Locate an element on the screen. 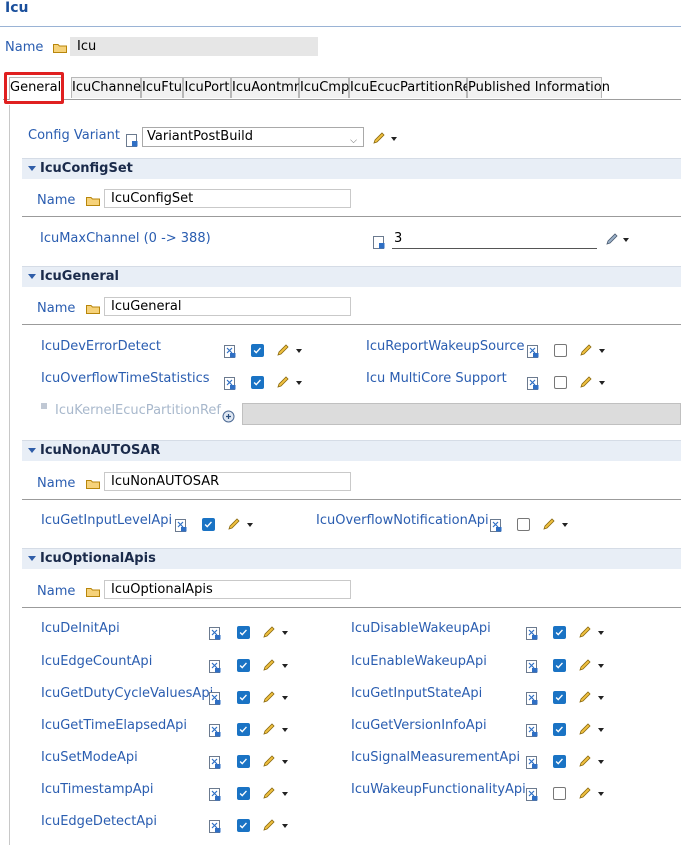 The width and height of the screenshot is (681, 845). folder-icon is located at coordinates (60, 48).